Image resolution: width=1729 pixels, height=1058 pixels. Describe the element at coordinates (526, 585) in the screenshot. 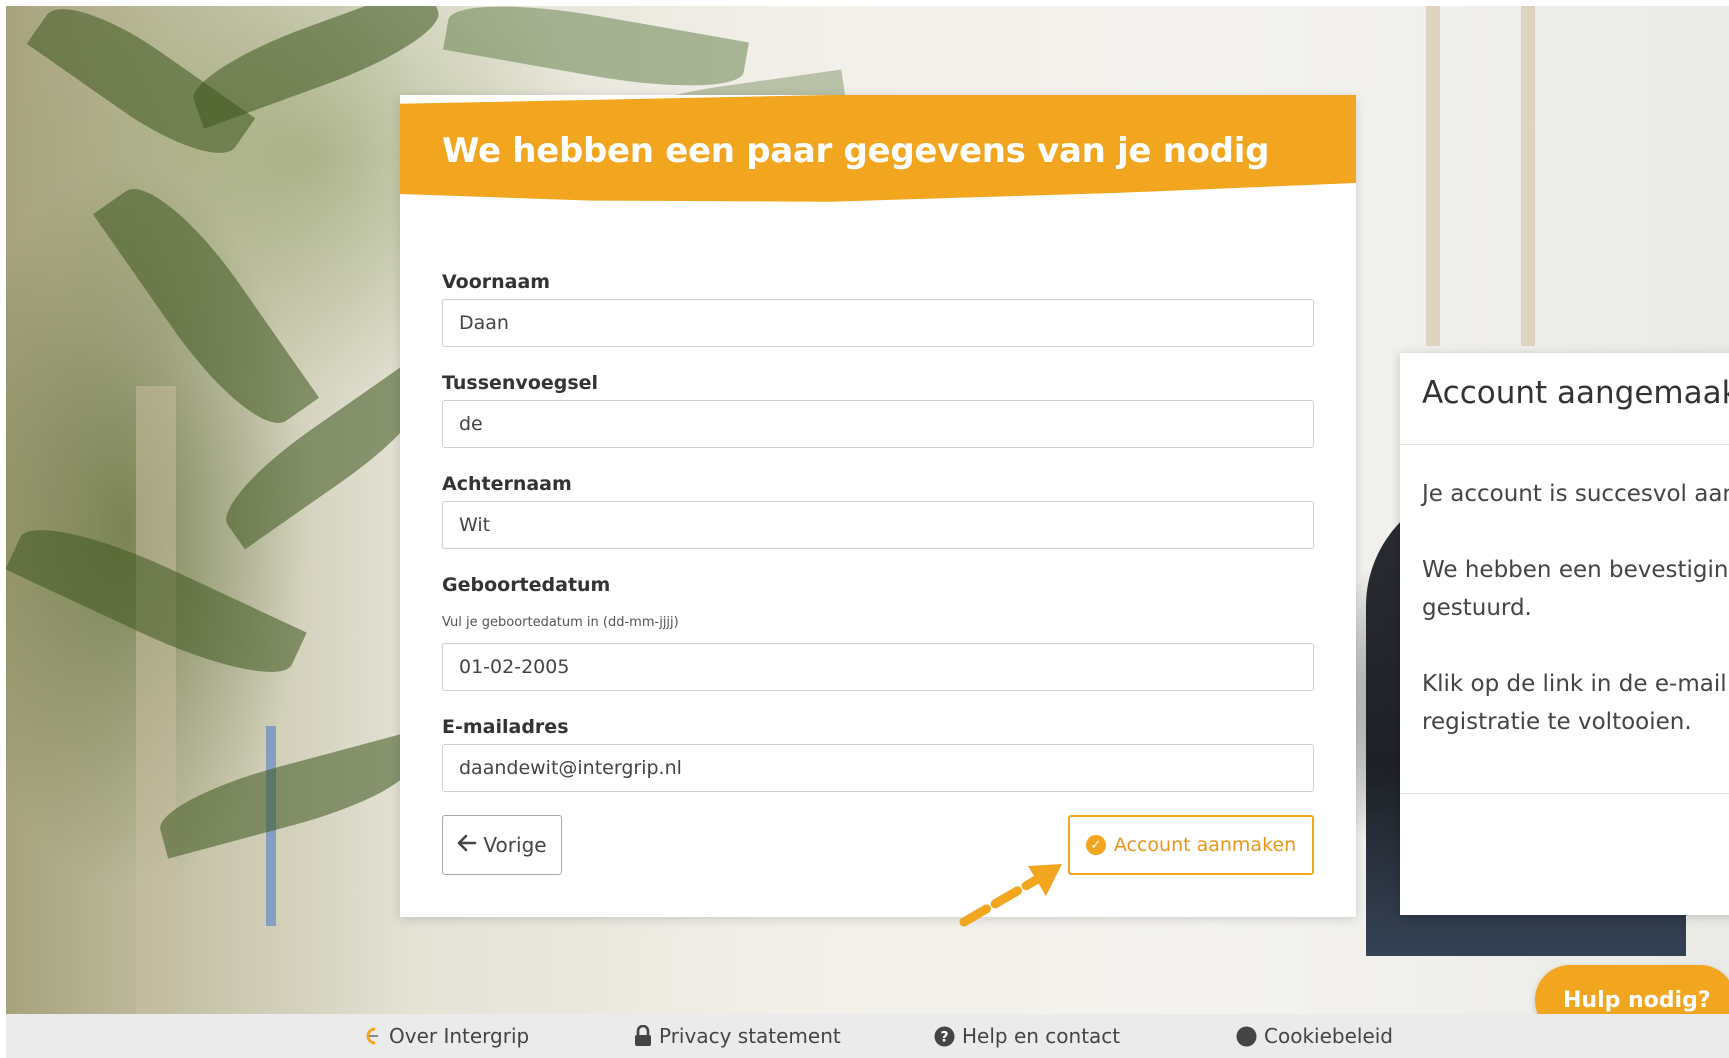

I see `birthdate-label: Geboortedatum` at that location.